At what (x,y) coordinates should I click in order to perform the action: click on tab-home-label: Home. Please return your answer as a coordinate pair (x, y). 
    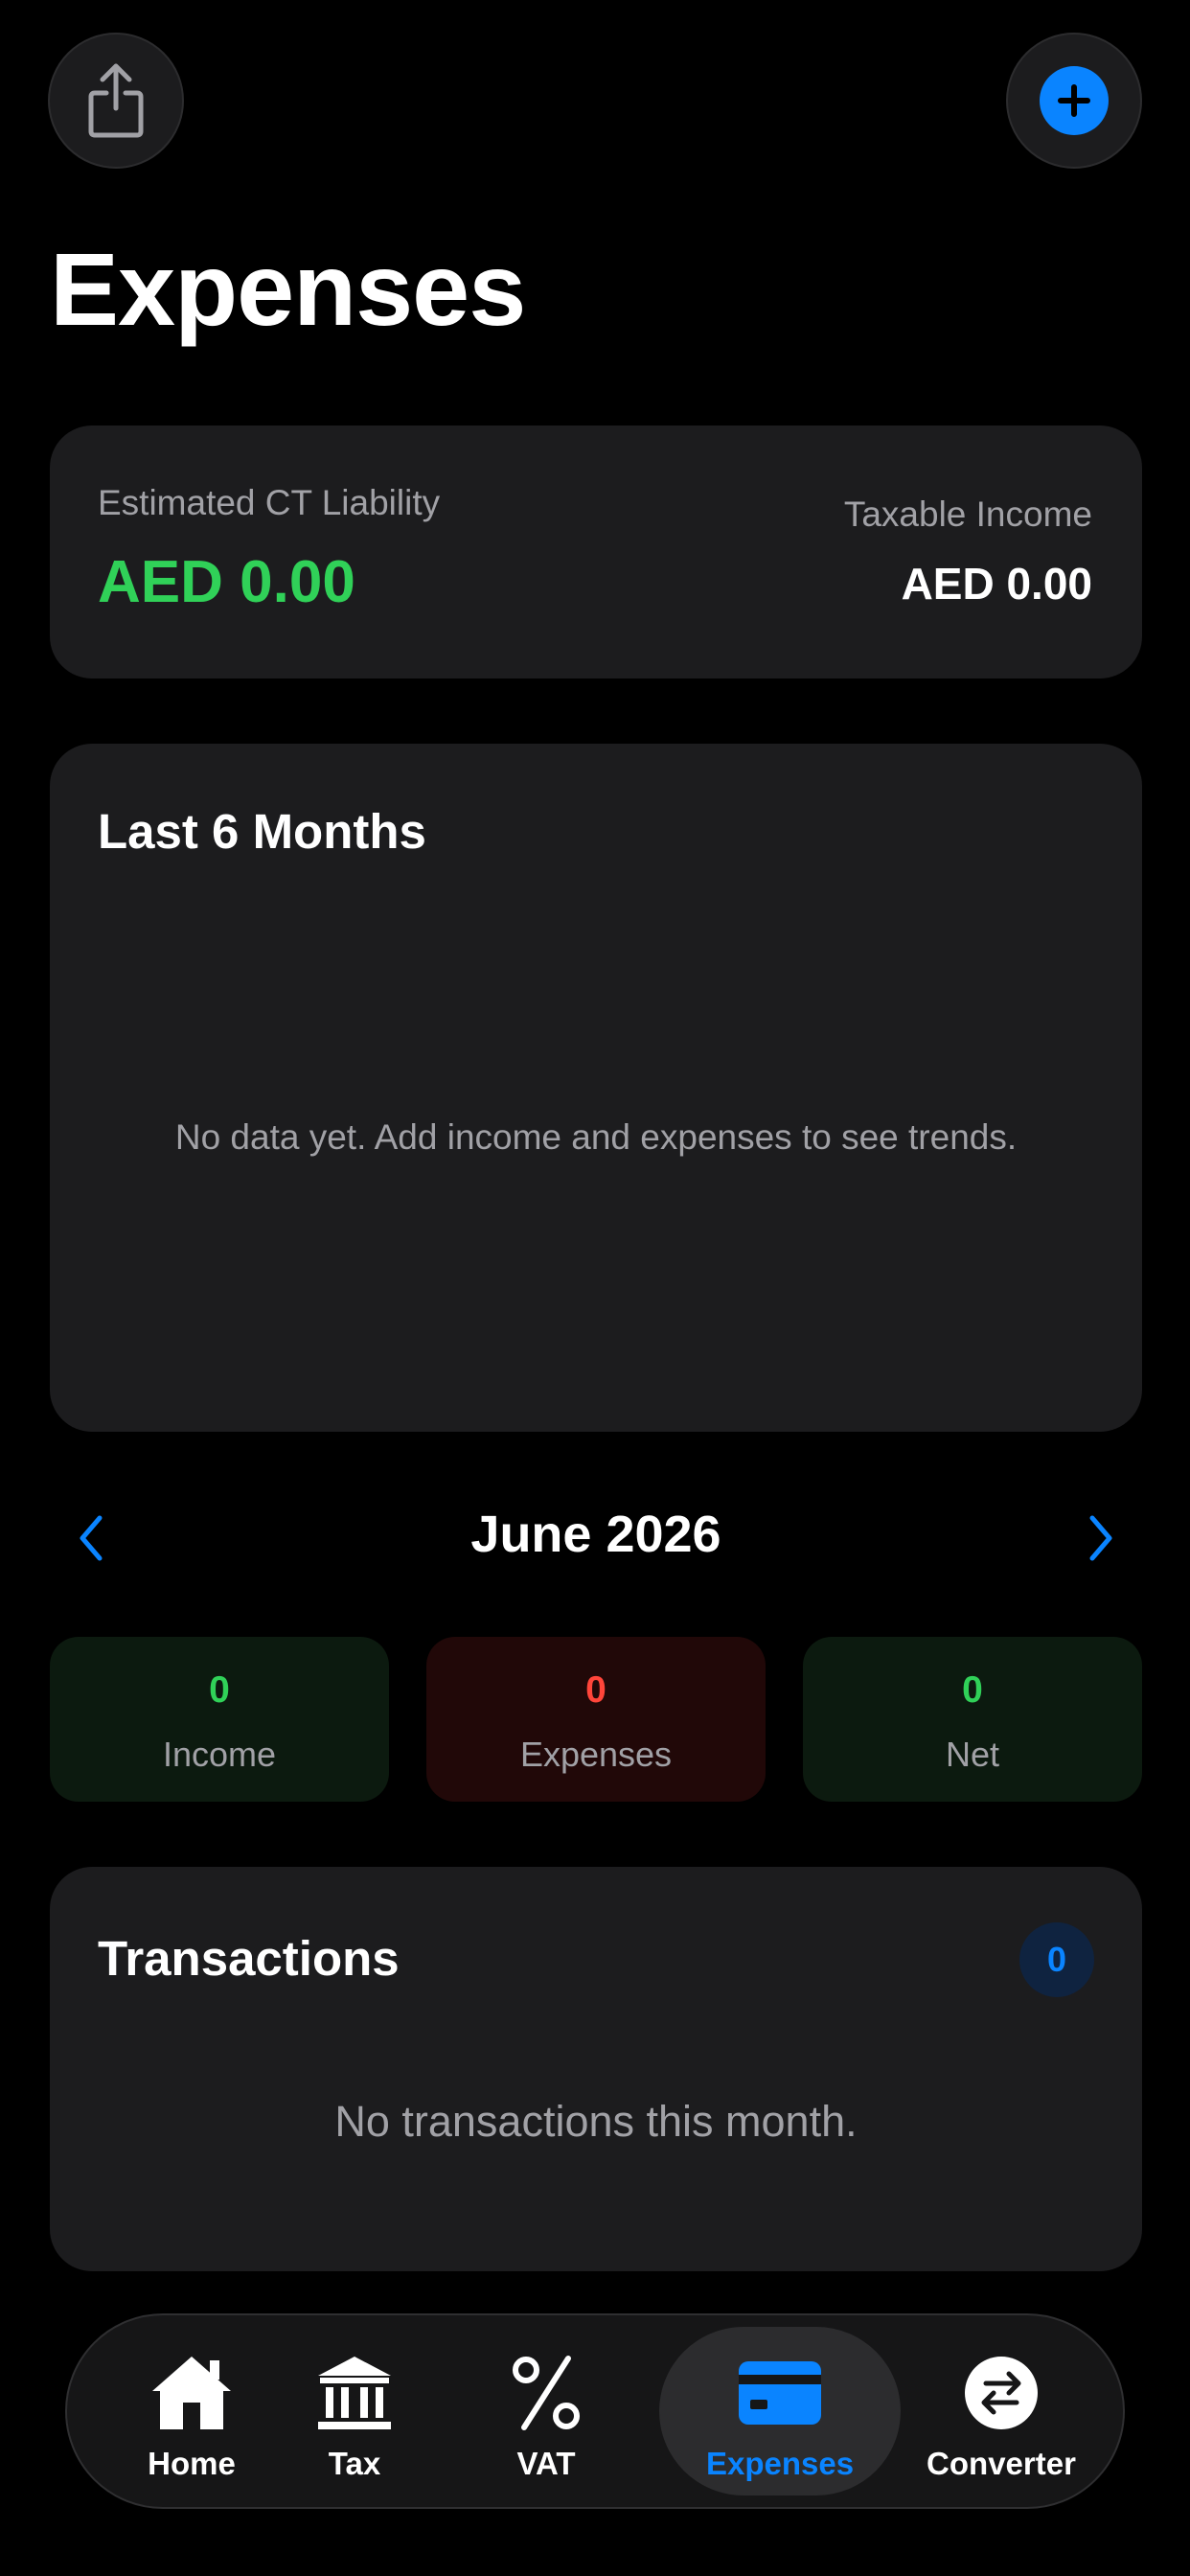
    Looking at the image, I should click on (192, 2463).